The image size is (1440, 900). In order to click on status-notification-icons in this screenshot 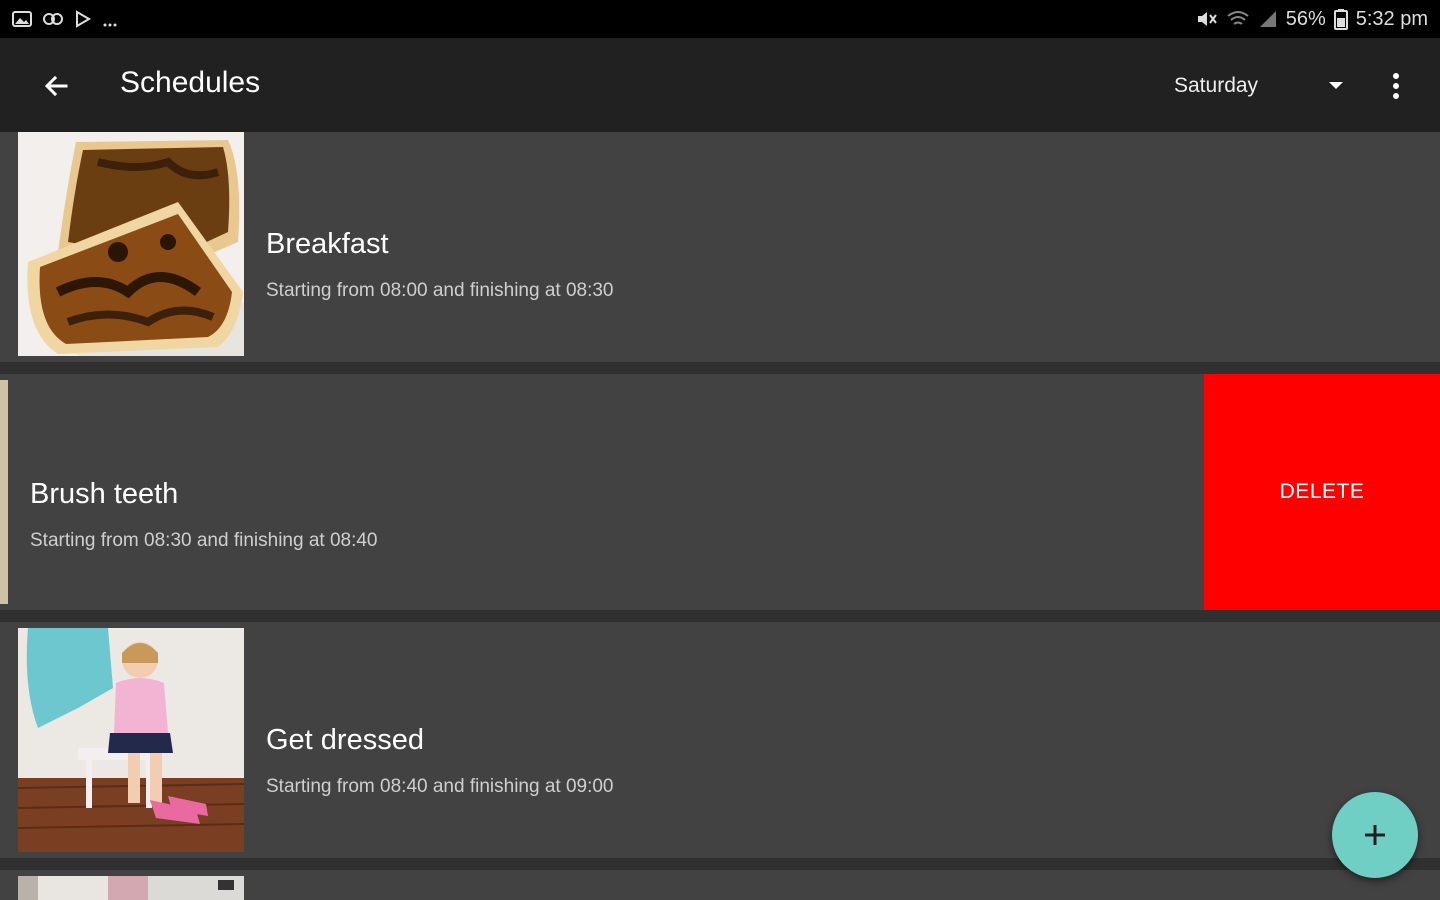, I will do `click(65, 19)`.